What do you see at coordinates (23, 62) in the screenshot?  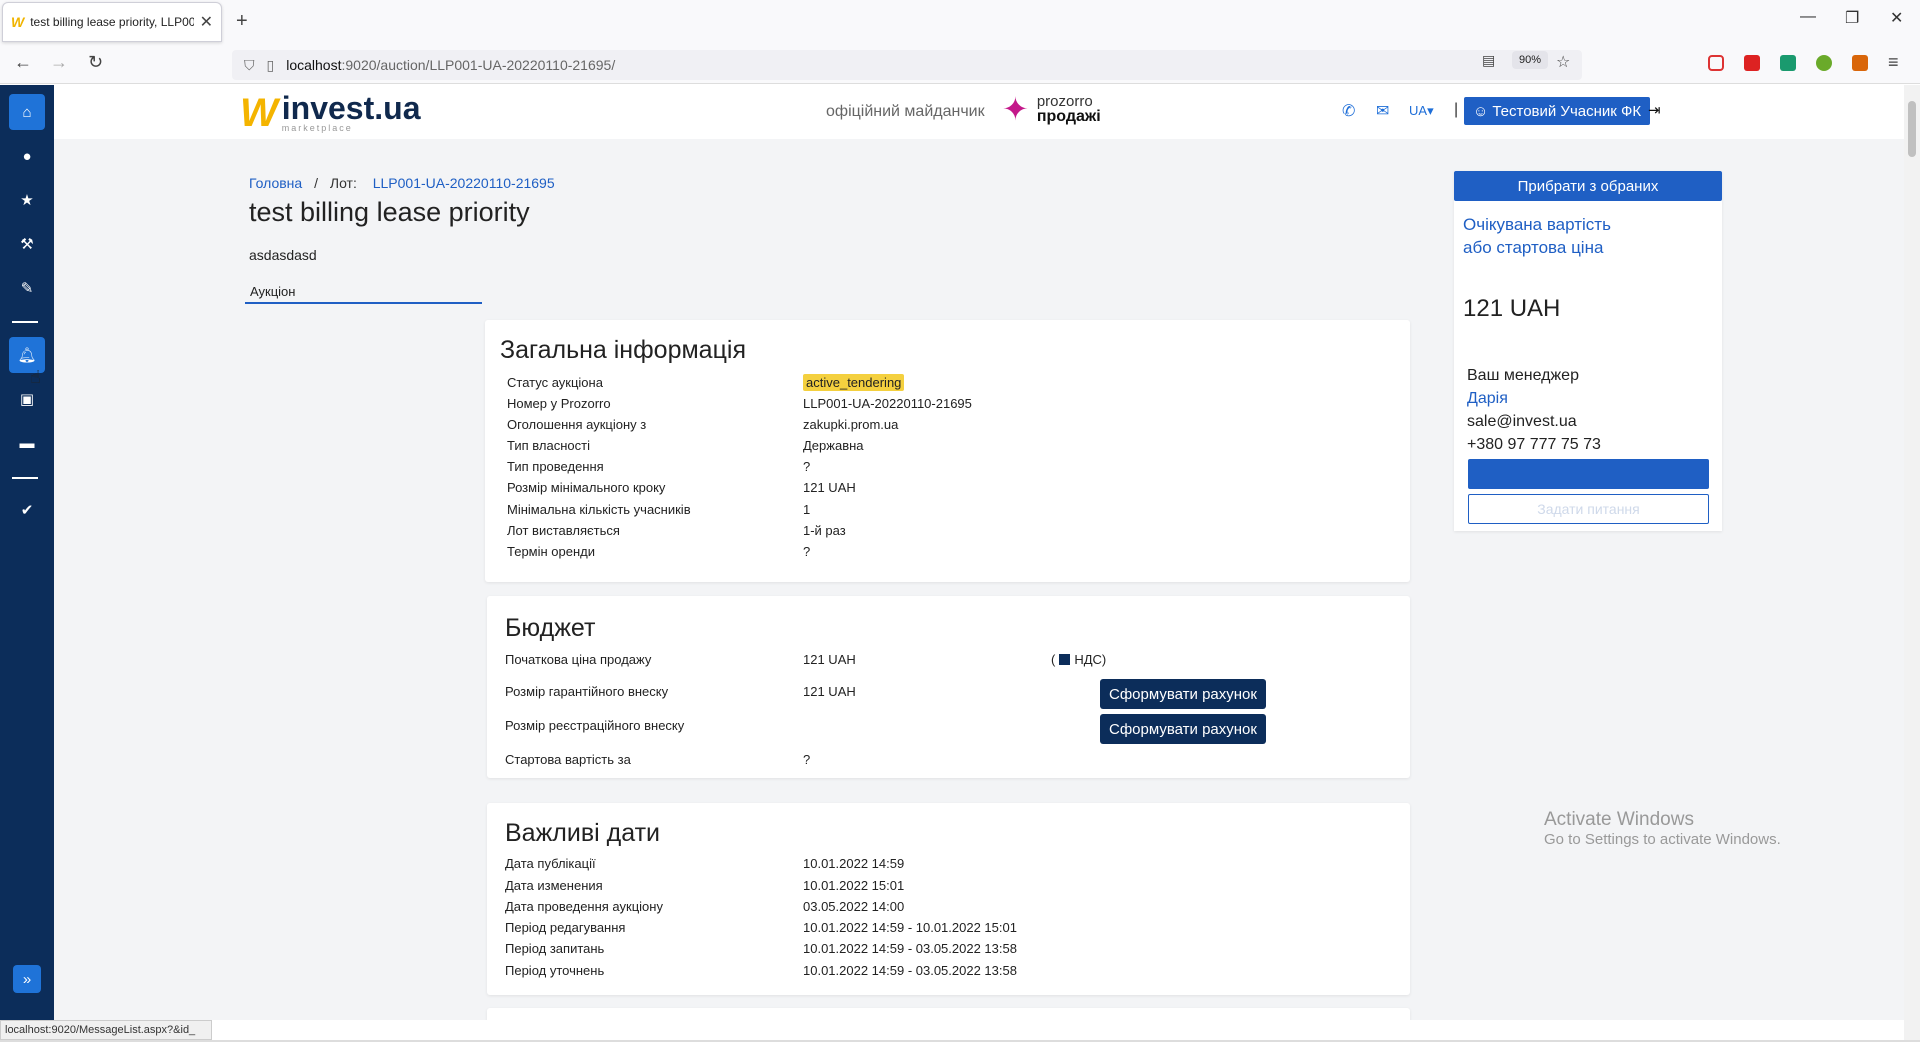 I see `back-icon: ←` at bounding box center [23, 62].